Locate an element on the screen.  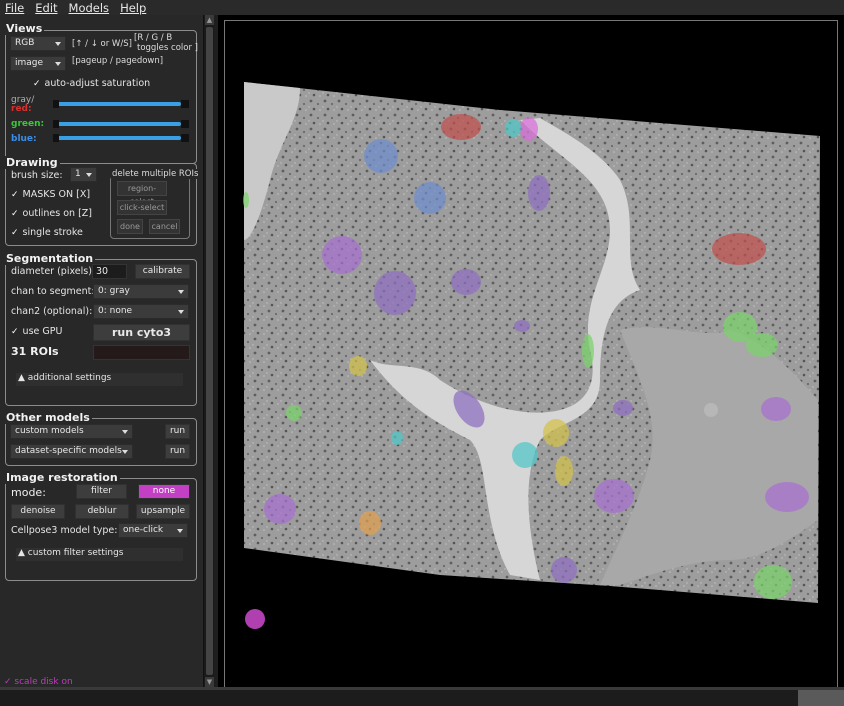
scale-disk is located at coordinates (255, 619).